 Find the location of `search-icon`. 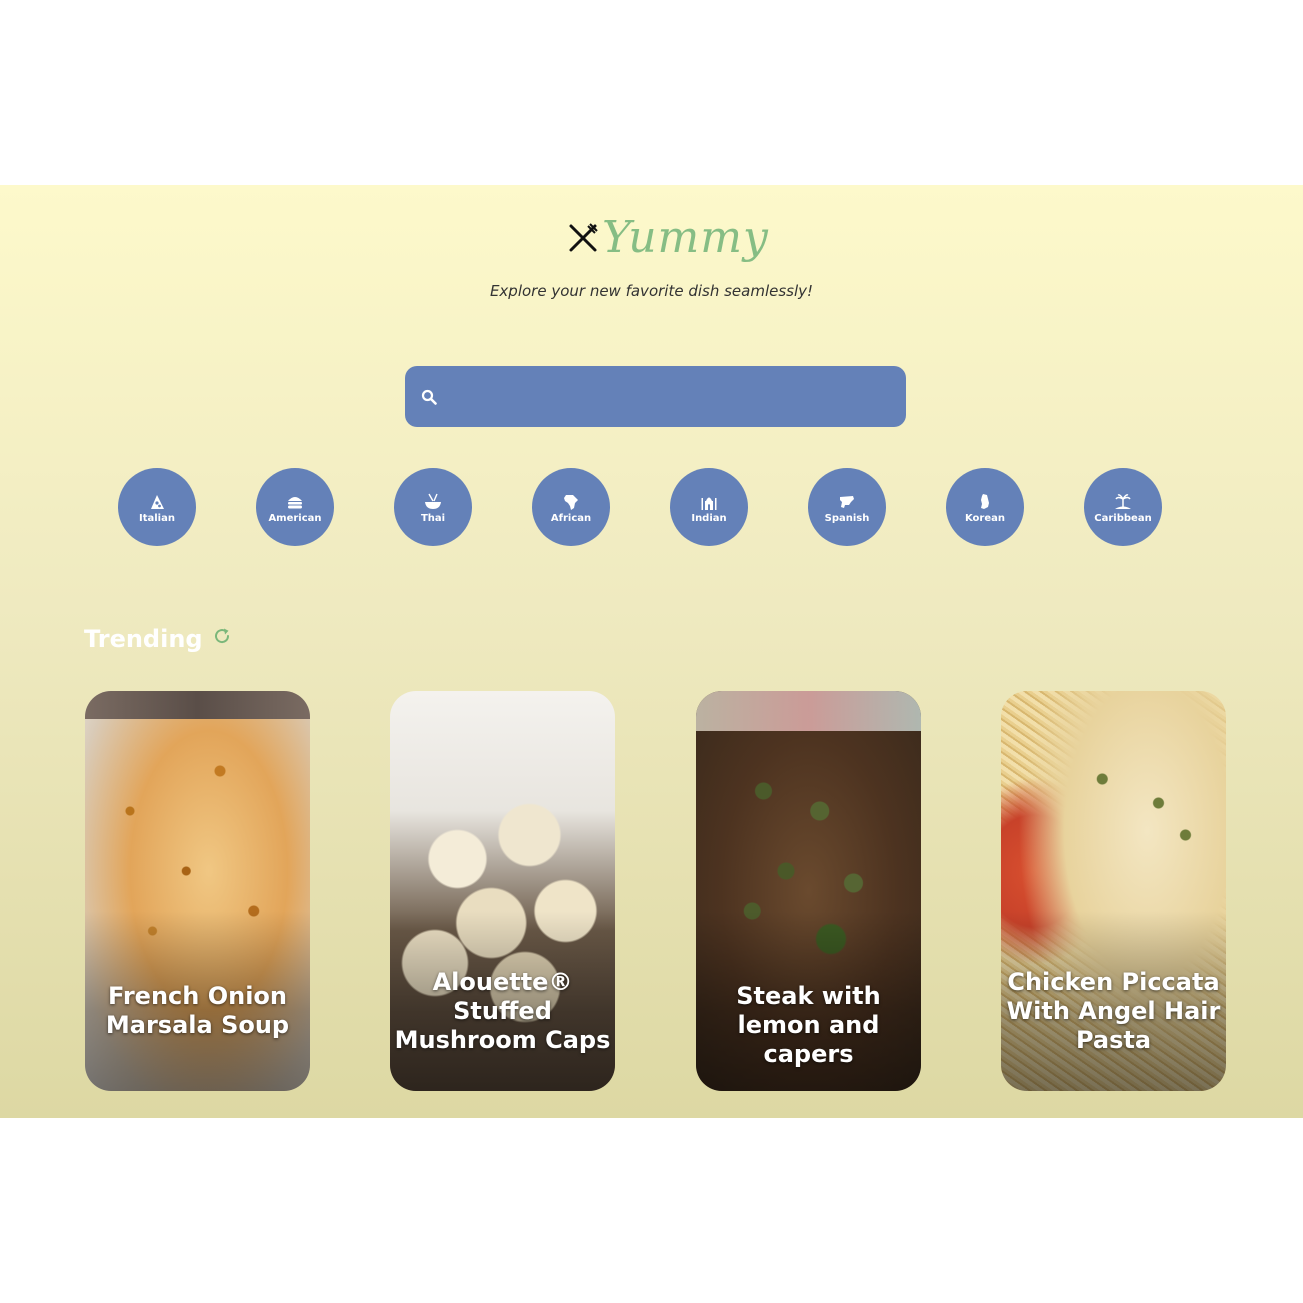

search-icon is located at coordinates (429, 397).